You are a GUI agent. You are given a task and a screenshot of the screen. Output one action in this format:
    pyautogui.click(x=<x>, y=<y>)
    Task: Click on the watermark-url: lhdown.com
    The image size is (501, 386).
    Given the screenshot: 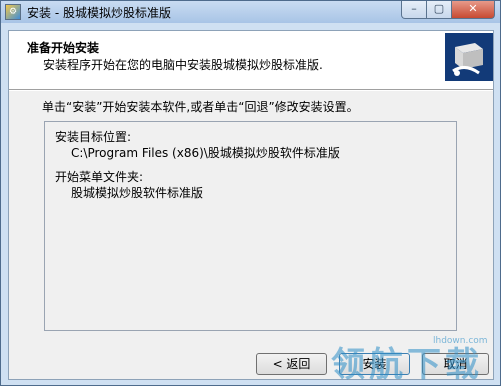 What is the action you would take?
    pyautogui.click(x=460, y=341)
    